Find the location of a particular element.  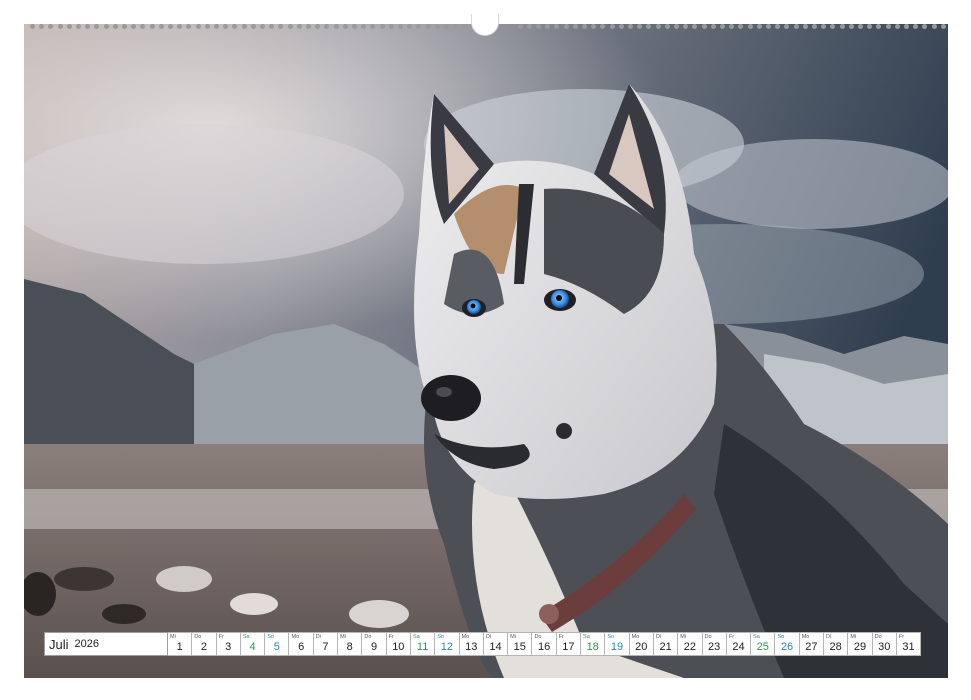

day-number: 7 is located at coordinates (325, 647).